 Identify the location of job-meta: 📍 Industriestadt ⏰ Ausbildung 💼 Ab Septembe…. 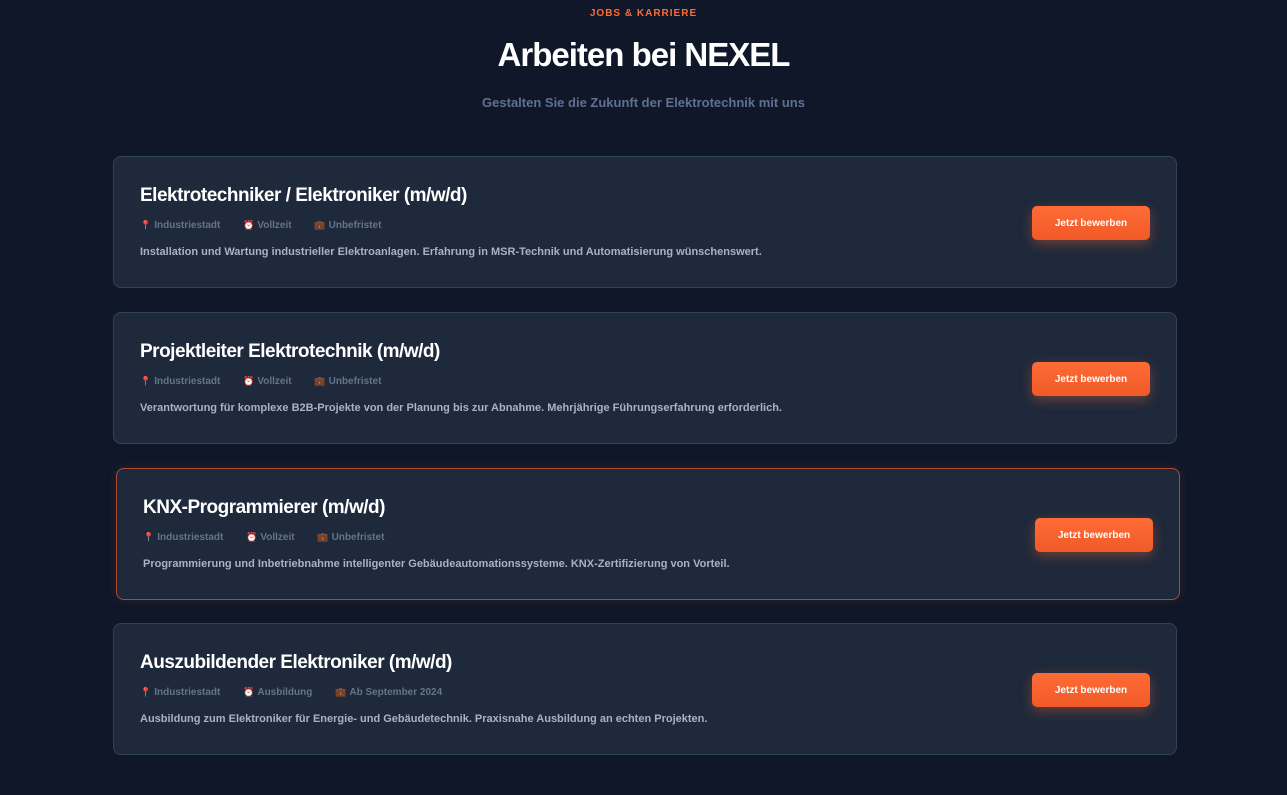
(301, 692).